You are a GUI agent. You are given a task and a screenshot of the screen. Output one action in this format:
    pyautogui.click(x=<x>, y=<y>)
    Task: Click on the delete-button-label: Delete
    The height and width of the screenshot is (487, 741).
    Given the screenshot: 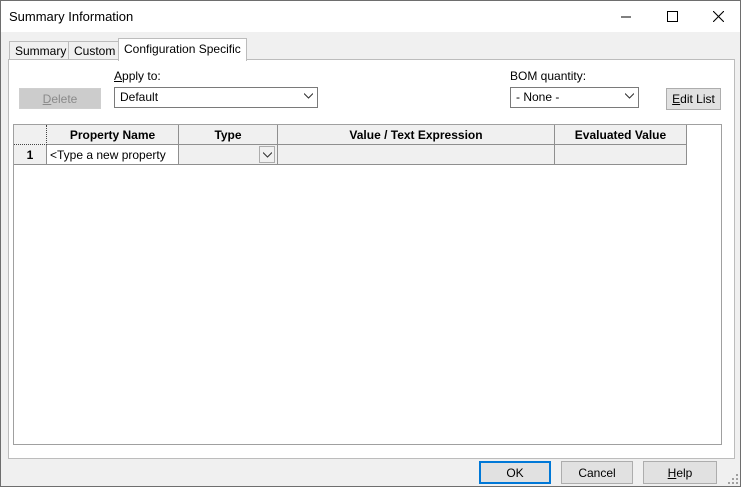 What is the action you would take?
    pyautogui.click(x=60, y=99)
    